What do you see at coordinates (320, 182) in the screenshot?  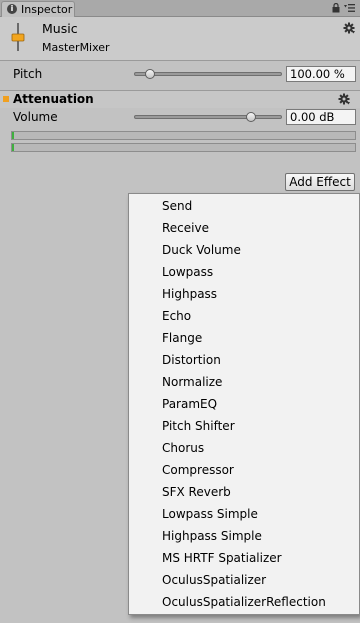 I see `add-effect-button: Add Effect` at bounding box center [320, 182].